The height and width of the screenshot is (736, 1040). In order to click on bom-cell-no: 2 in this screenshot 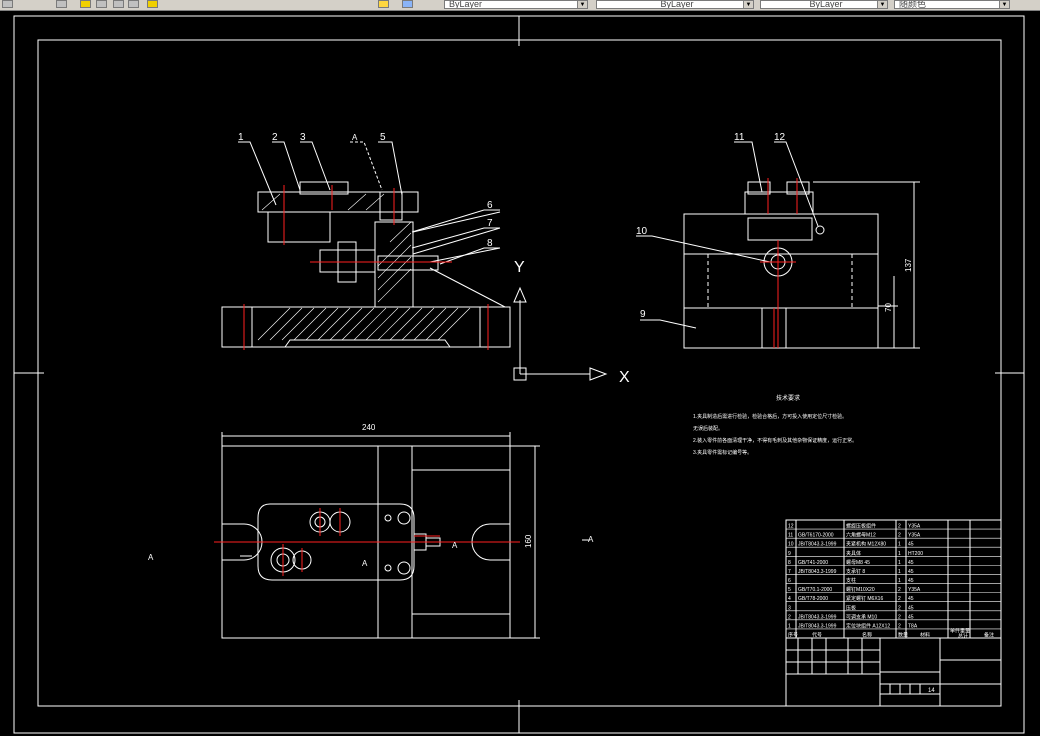, I will do `click(789, 617)`.